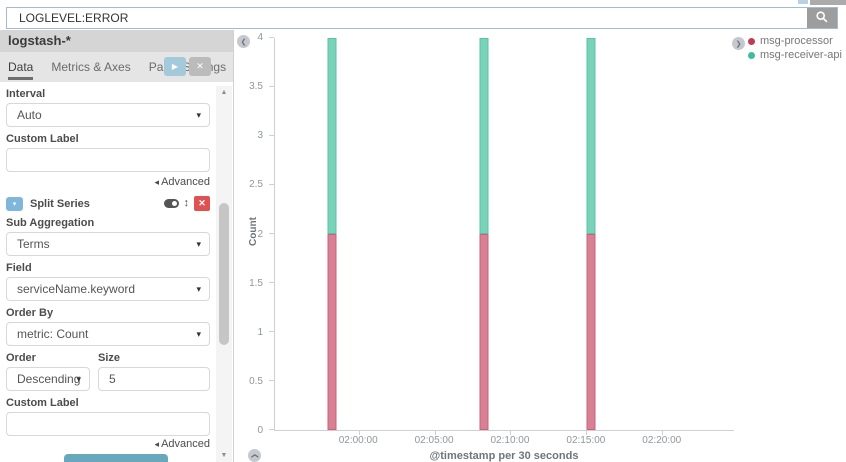 The width and height of the screenshot is (846, 462). I want to click on order-size-row: Descending ▾, so click(108, 379).